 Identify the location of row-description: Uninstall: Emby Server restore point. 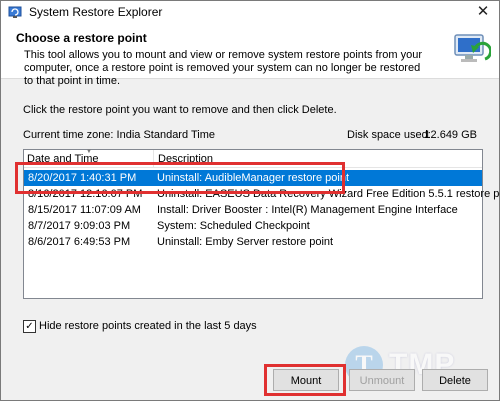
(245, 242).